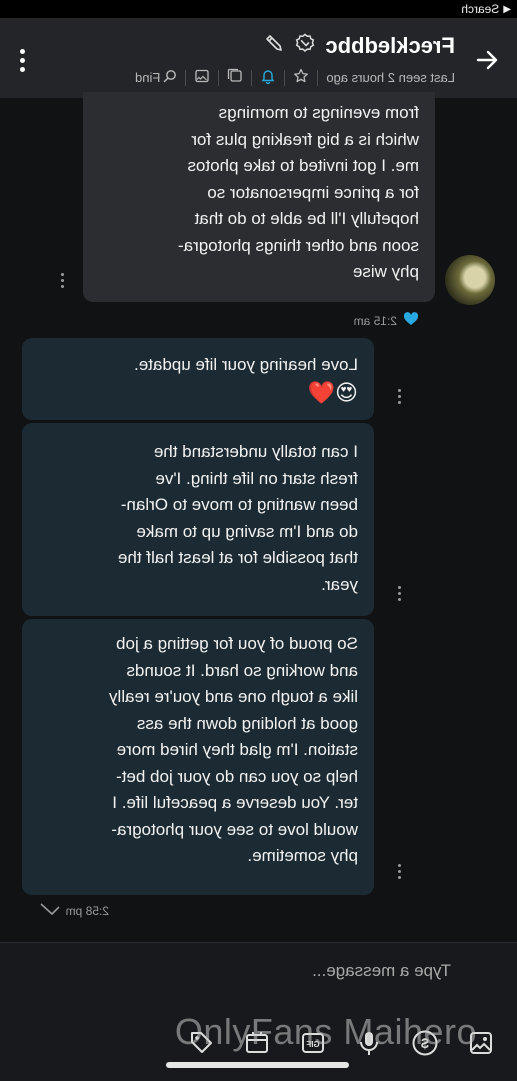 Image resolution: width=517 pixels, height=1081 pixels. Describe the element at coordinates (305, 45) in the screenshot. I see `verified-badge-icon` at that location.